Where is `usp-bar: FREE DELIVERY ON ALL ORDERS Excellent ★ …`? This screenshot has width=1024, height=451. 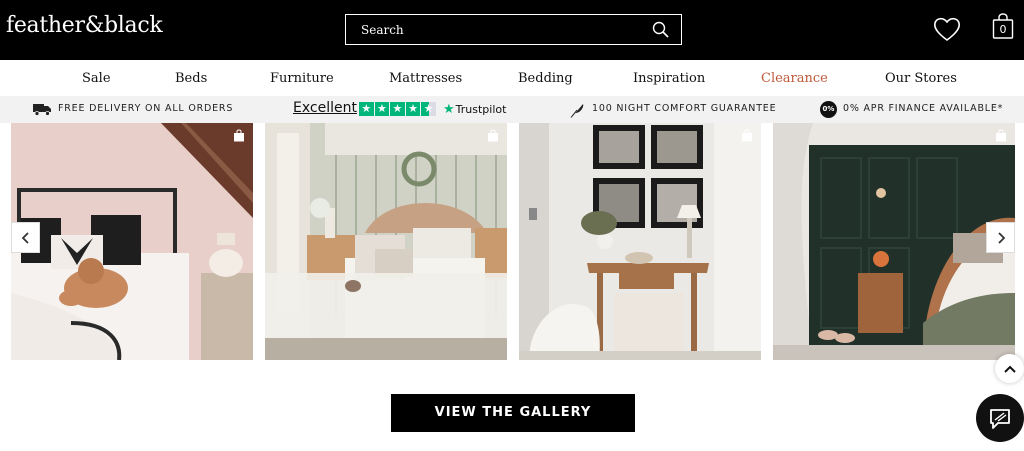
usp-bar: FREE DELIVERY ON ALL ORDERS Excellent ★ … is located at coordinates (512, 109).